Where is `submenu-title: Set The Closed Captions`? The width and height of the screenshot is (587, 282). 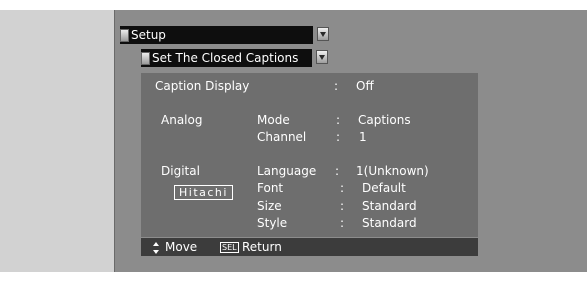
submenu-title: Set The Closed Captions is located at coordinates (225, 58).